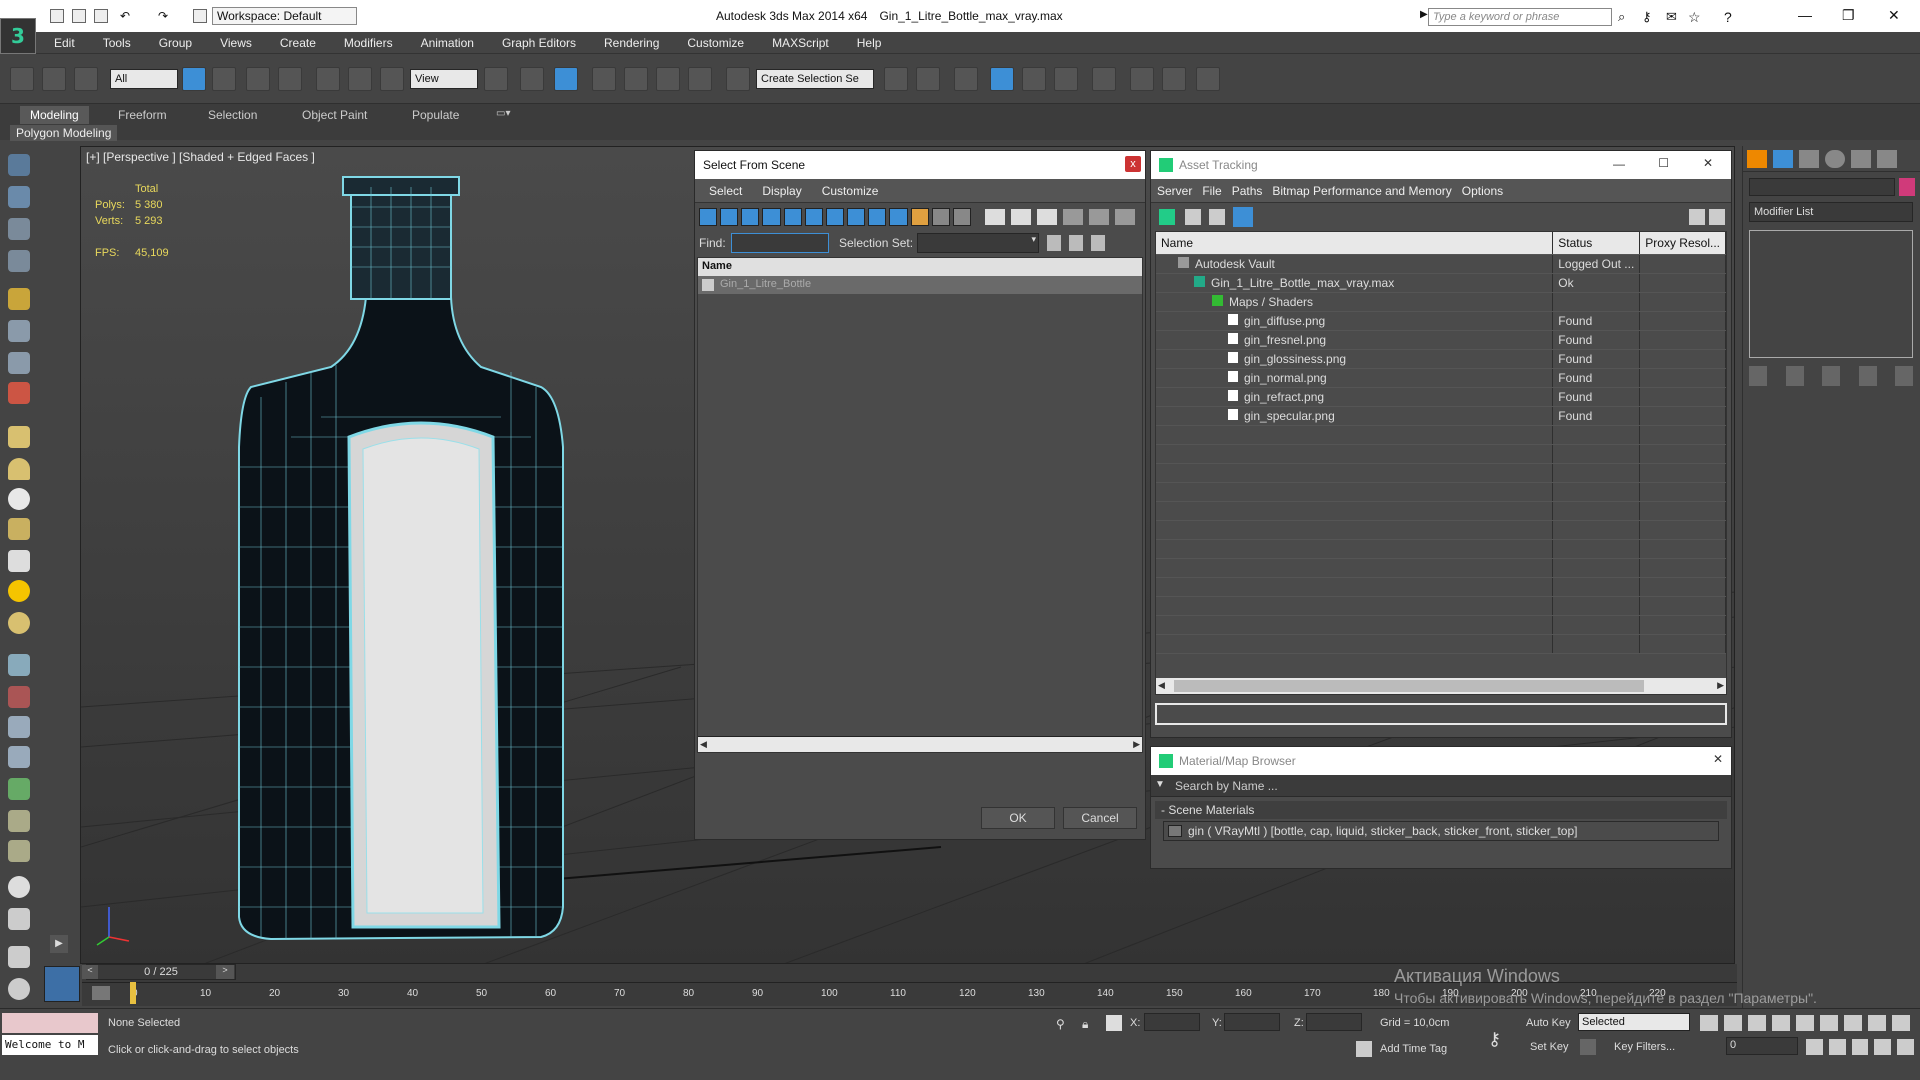 This screenshot has height=1080, width=1920. Describe the element at coordinates (815, 79) in the screenshot. I see `named-selection-set-dropdown: Create Selection Se` at that location.